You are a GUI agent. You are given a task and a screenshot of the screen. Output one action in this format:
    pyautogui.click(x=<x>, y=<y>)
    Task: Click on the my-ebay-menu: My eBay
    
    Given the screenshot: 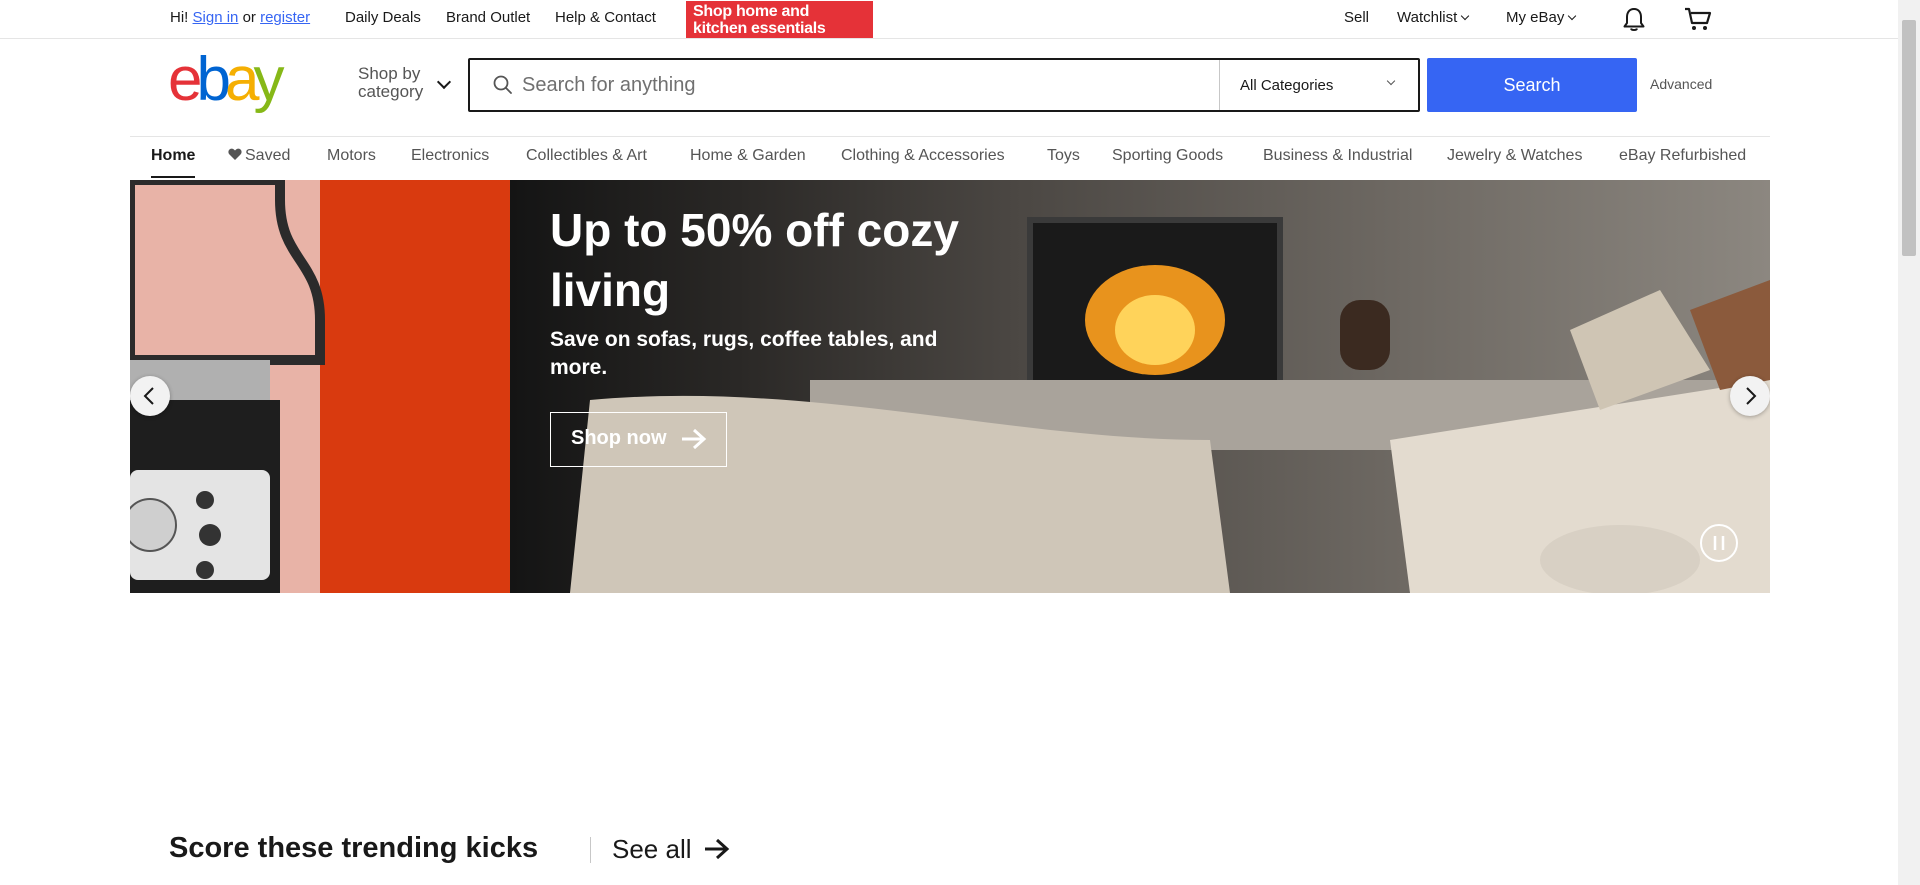 What is the action you would take?
    pyautogui.click(x=1541, y=17)
    